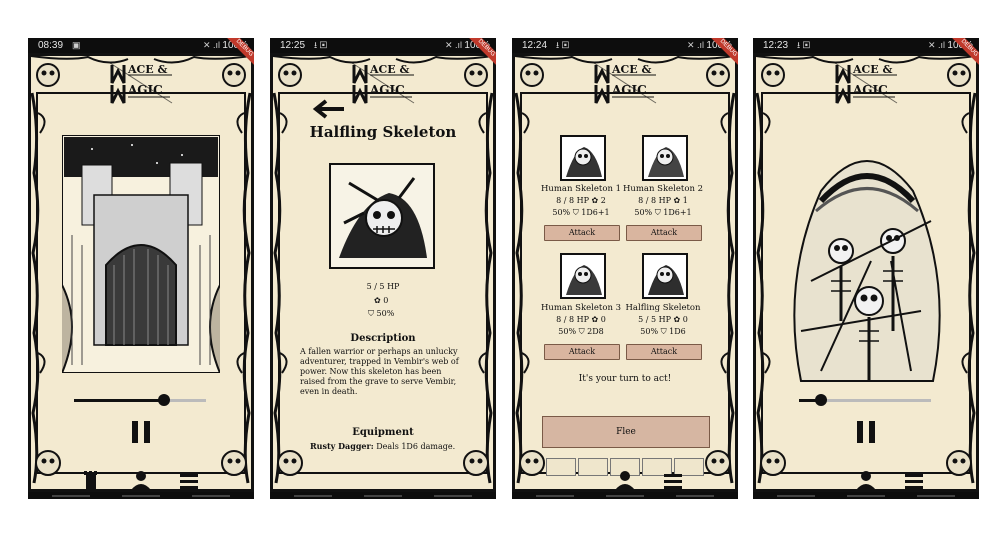 Image resolution: width=997 pixels, height=540 pixels. I want to click on flee-button: Flee, so click(626, 432).